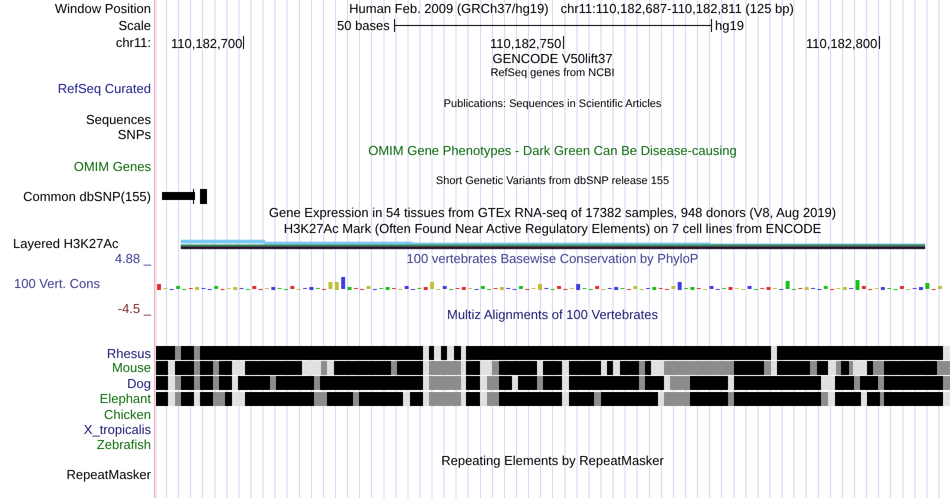 The image size is (950, 498). Describe the element at coordinates (87, 196) in the screenshot. I see `track-label: Common dbSNP(155)` at that location.